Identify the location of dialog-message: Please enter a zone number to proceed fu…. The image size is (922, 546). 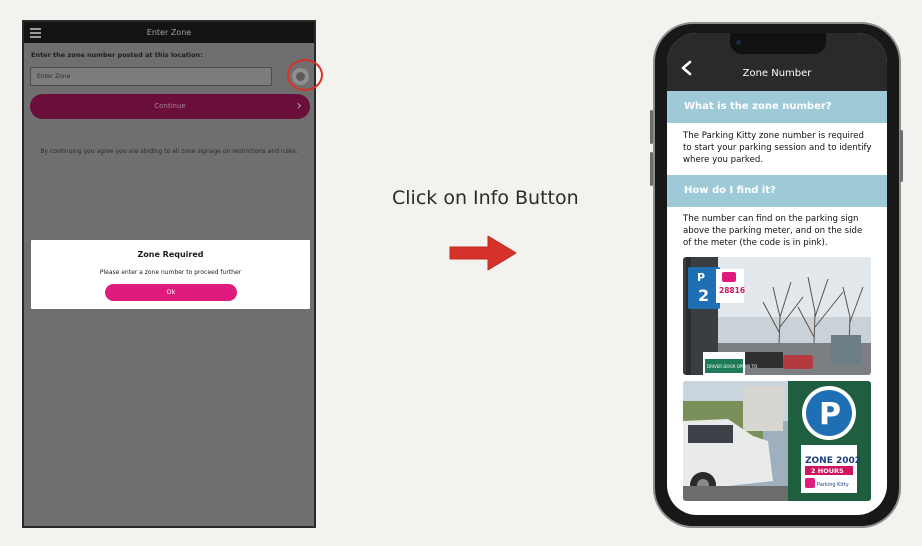
(170, 272).